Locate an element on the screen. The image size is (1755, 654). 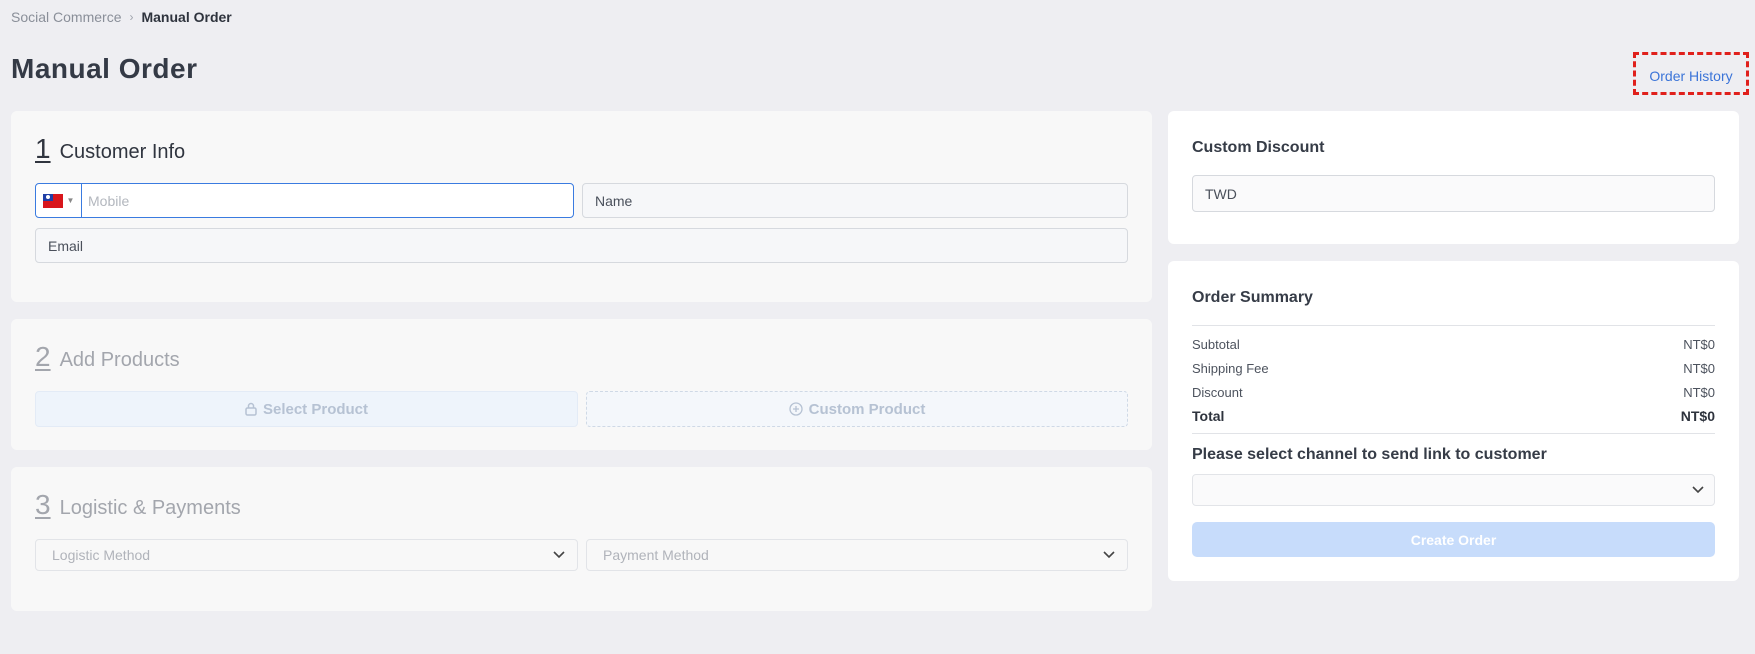
logistic-method-select: Logistic Method is located at coordinates (306, 555).